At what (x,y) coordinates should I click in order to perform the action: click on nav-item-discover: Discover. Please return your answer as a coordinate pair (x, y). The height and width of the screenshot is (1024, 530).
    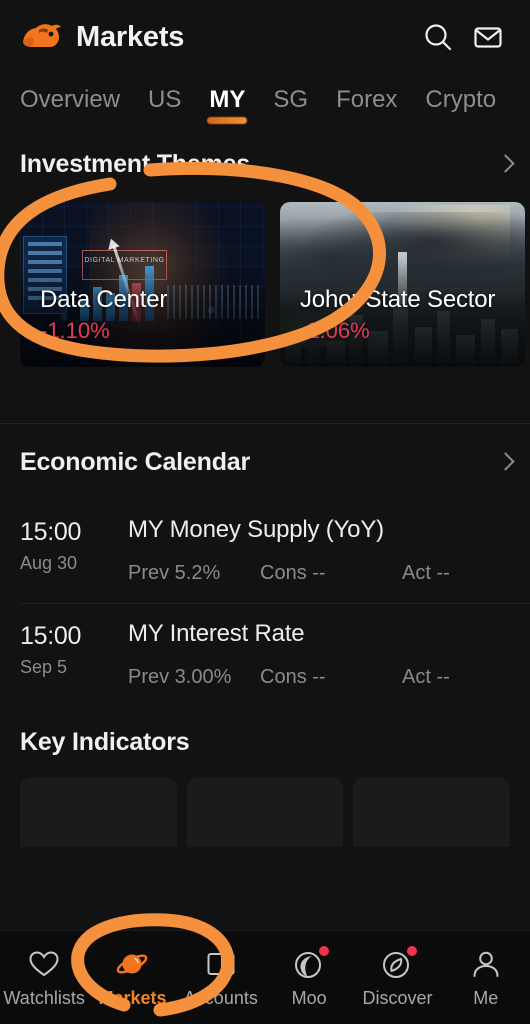
    Looking at the image, I should click on (397, 977).